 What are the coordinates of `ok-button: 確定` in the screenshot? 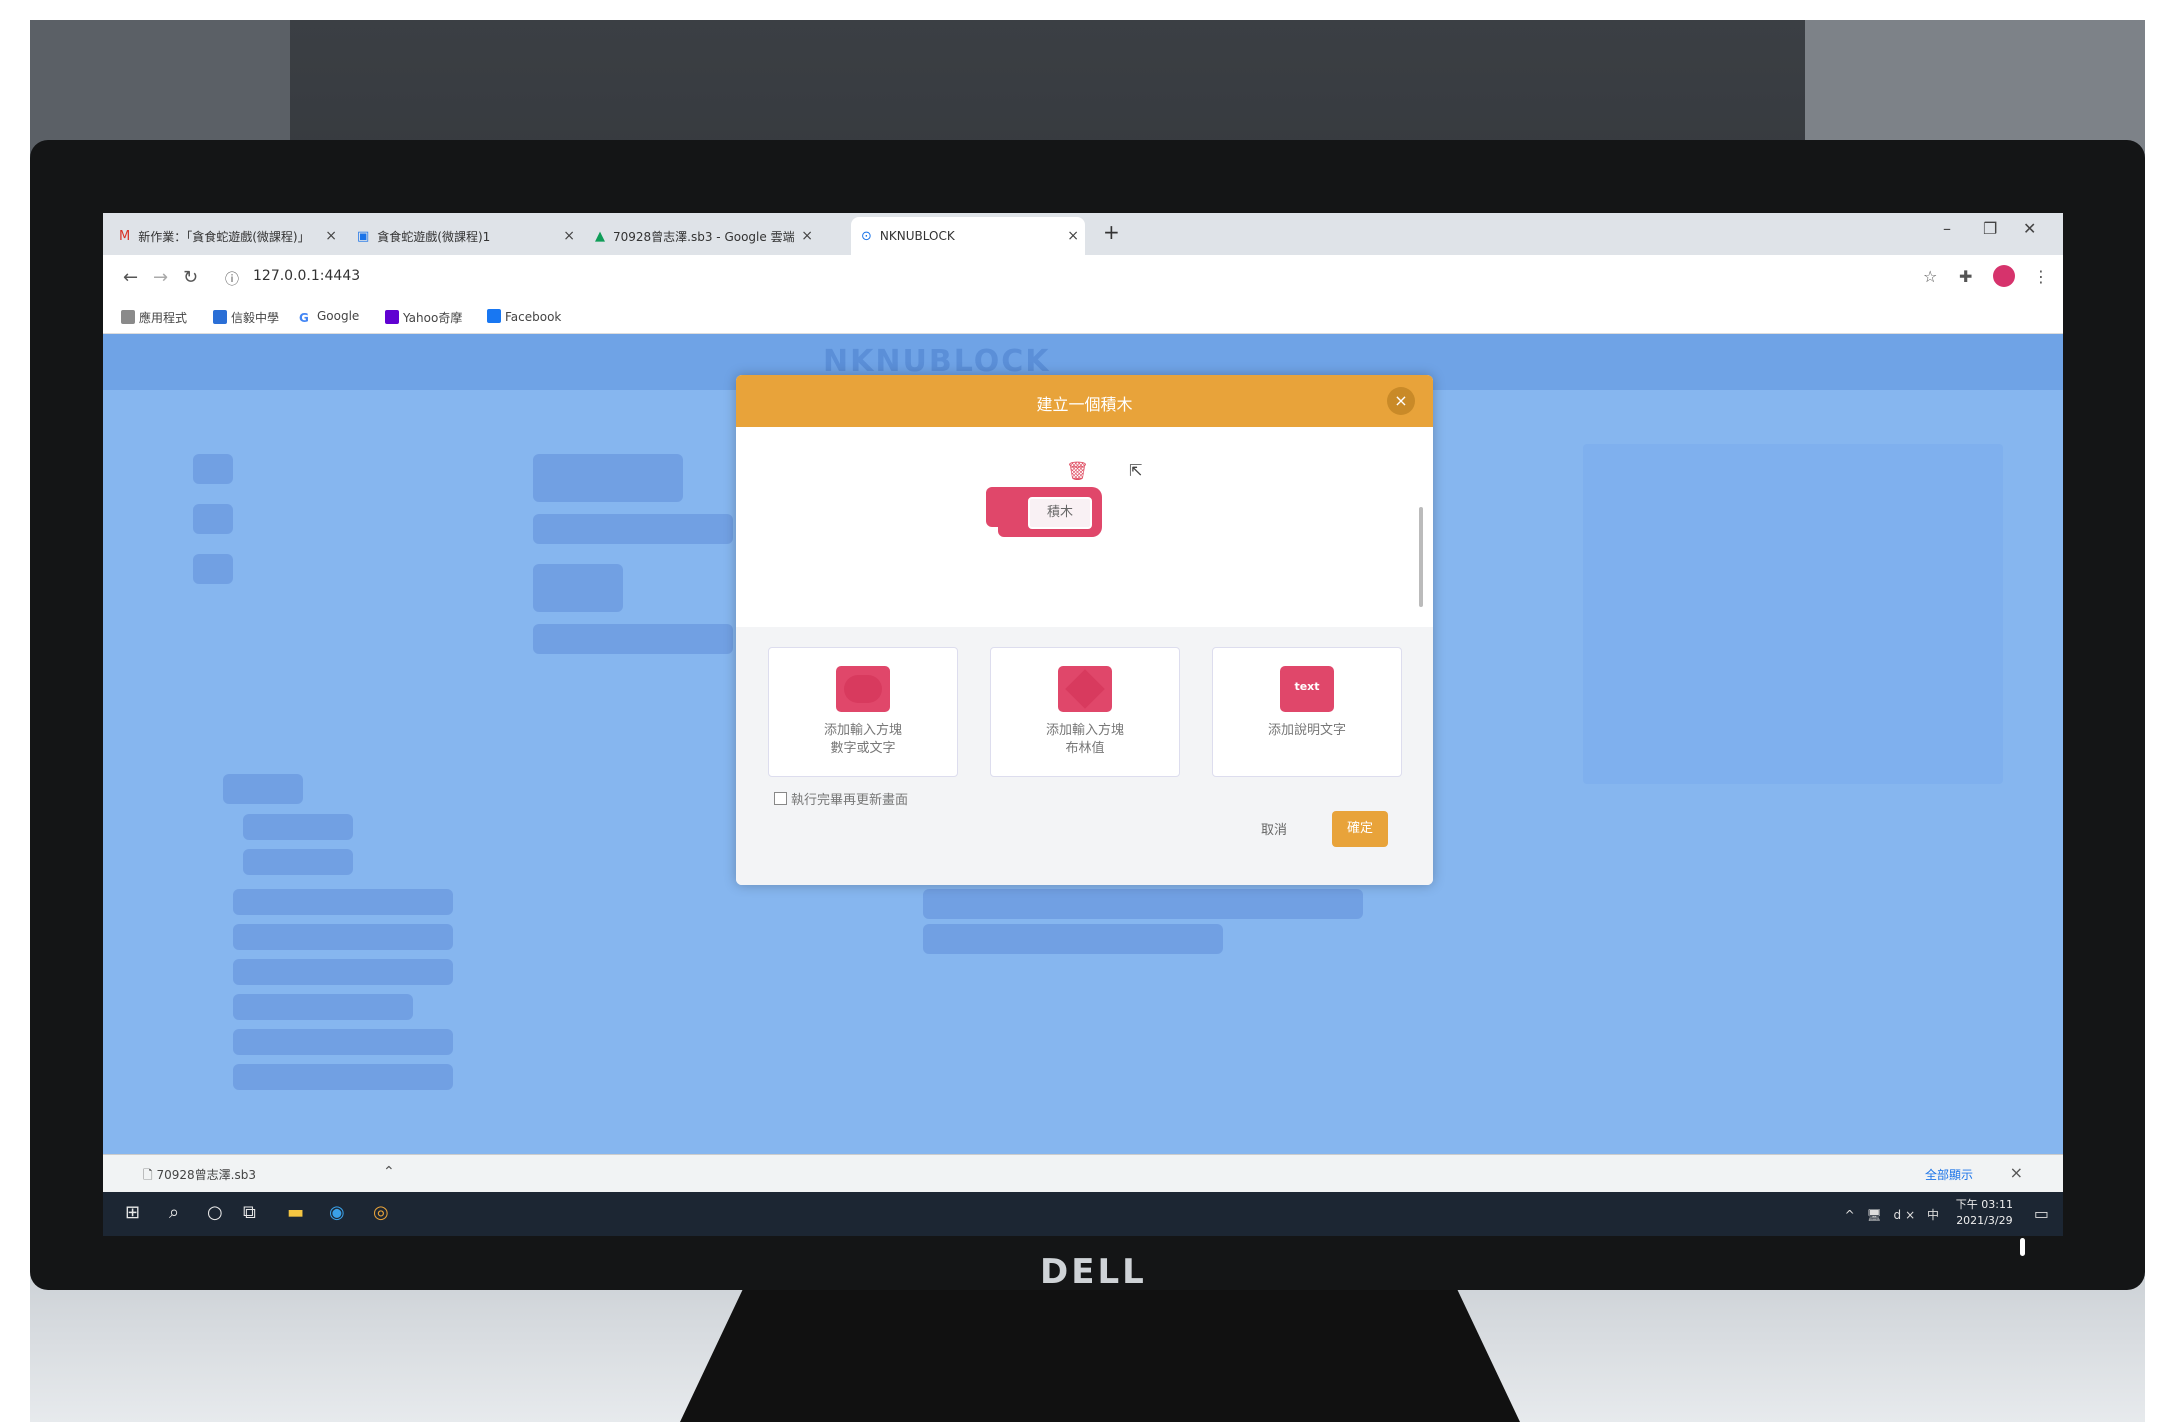 It's located at (1360, 829).